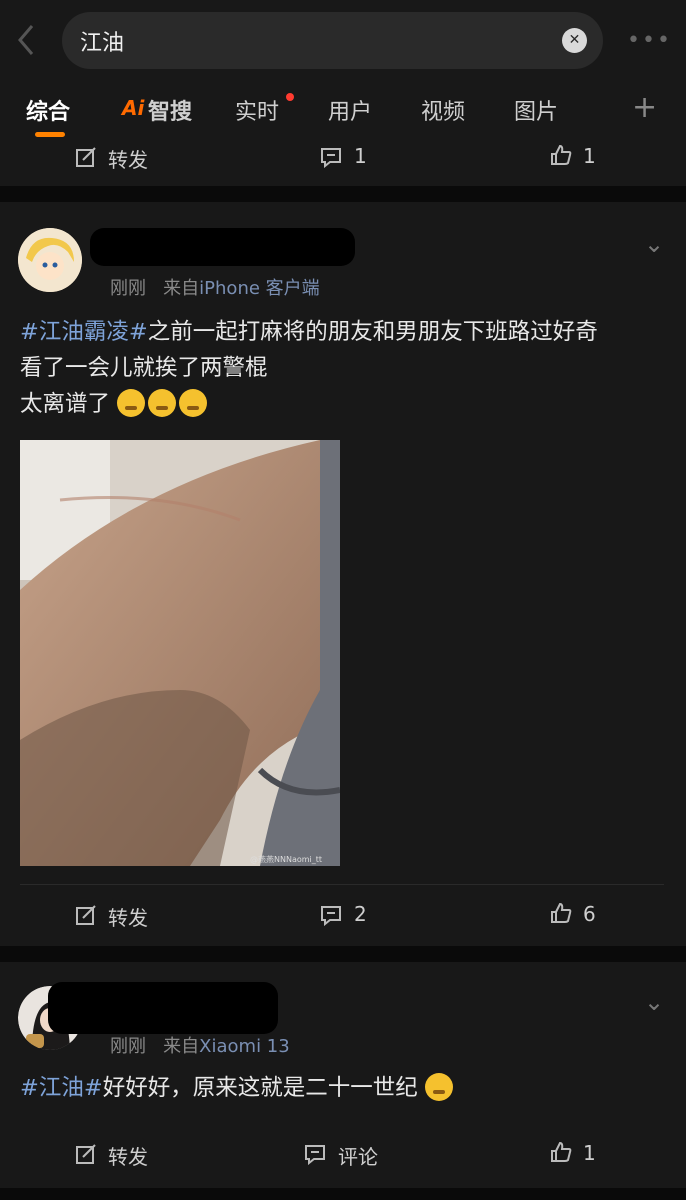 The image size is (686, 1200). Describe the element at coordinates (61, 1088) in the screenshot. I see `hashtag-link: #江油#` at that location.